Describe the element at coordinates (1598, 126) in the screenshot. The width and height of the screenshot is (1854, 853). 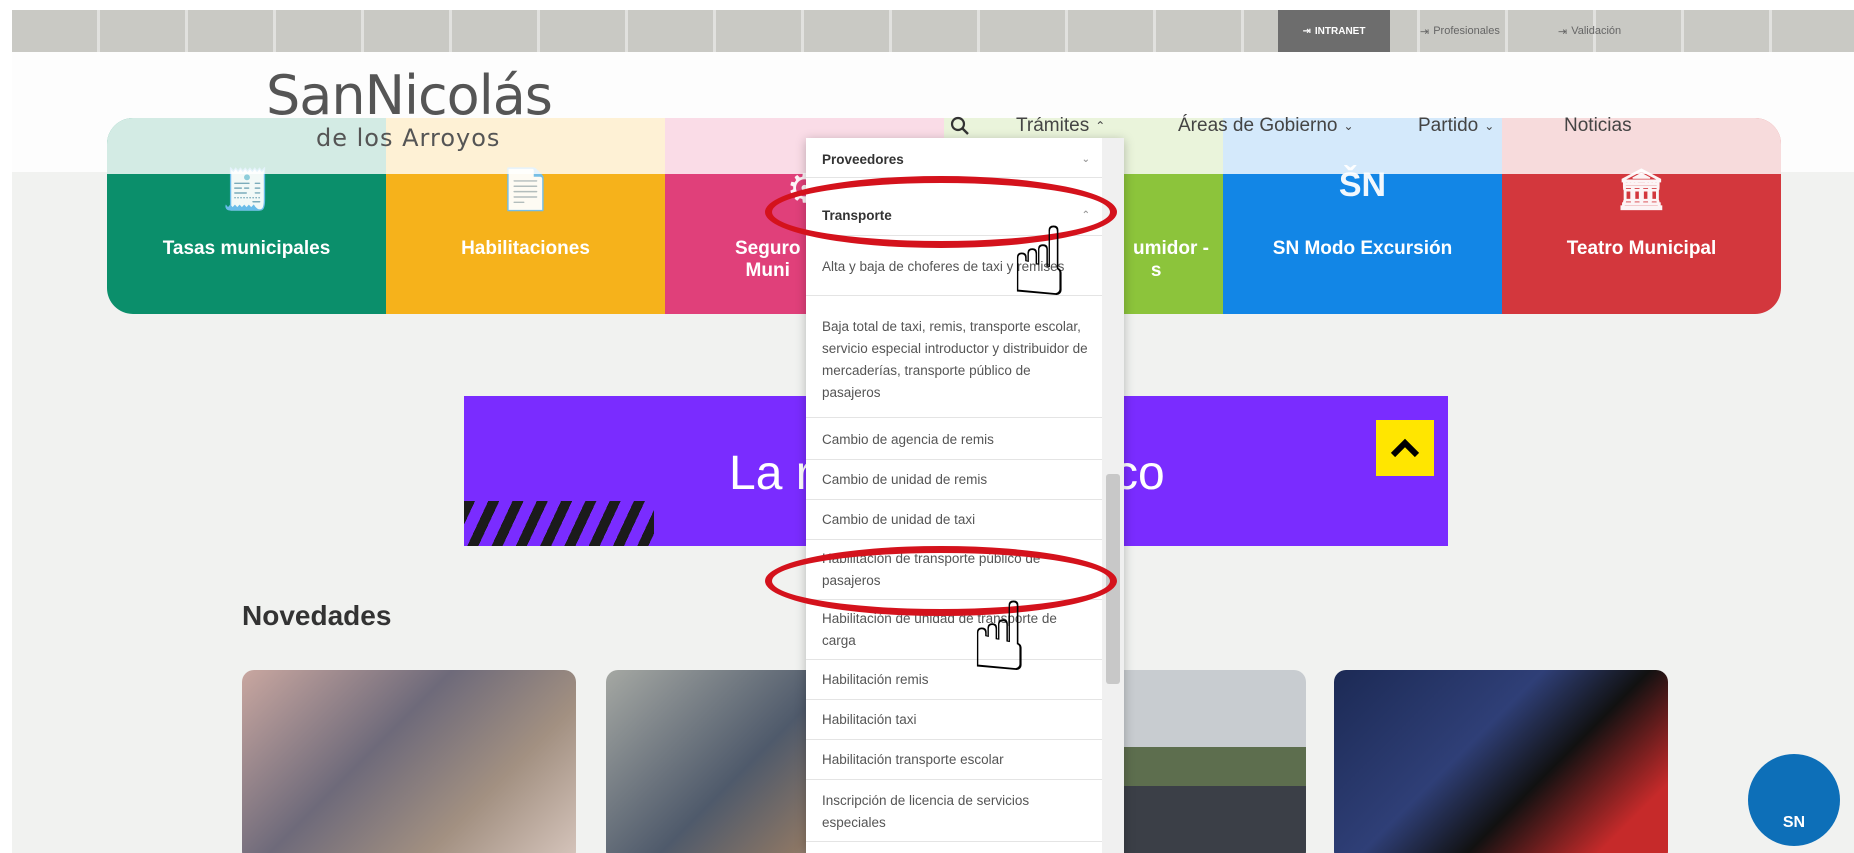
I see `nav-noticias: Noticias` at that location.